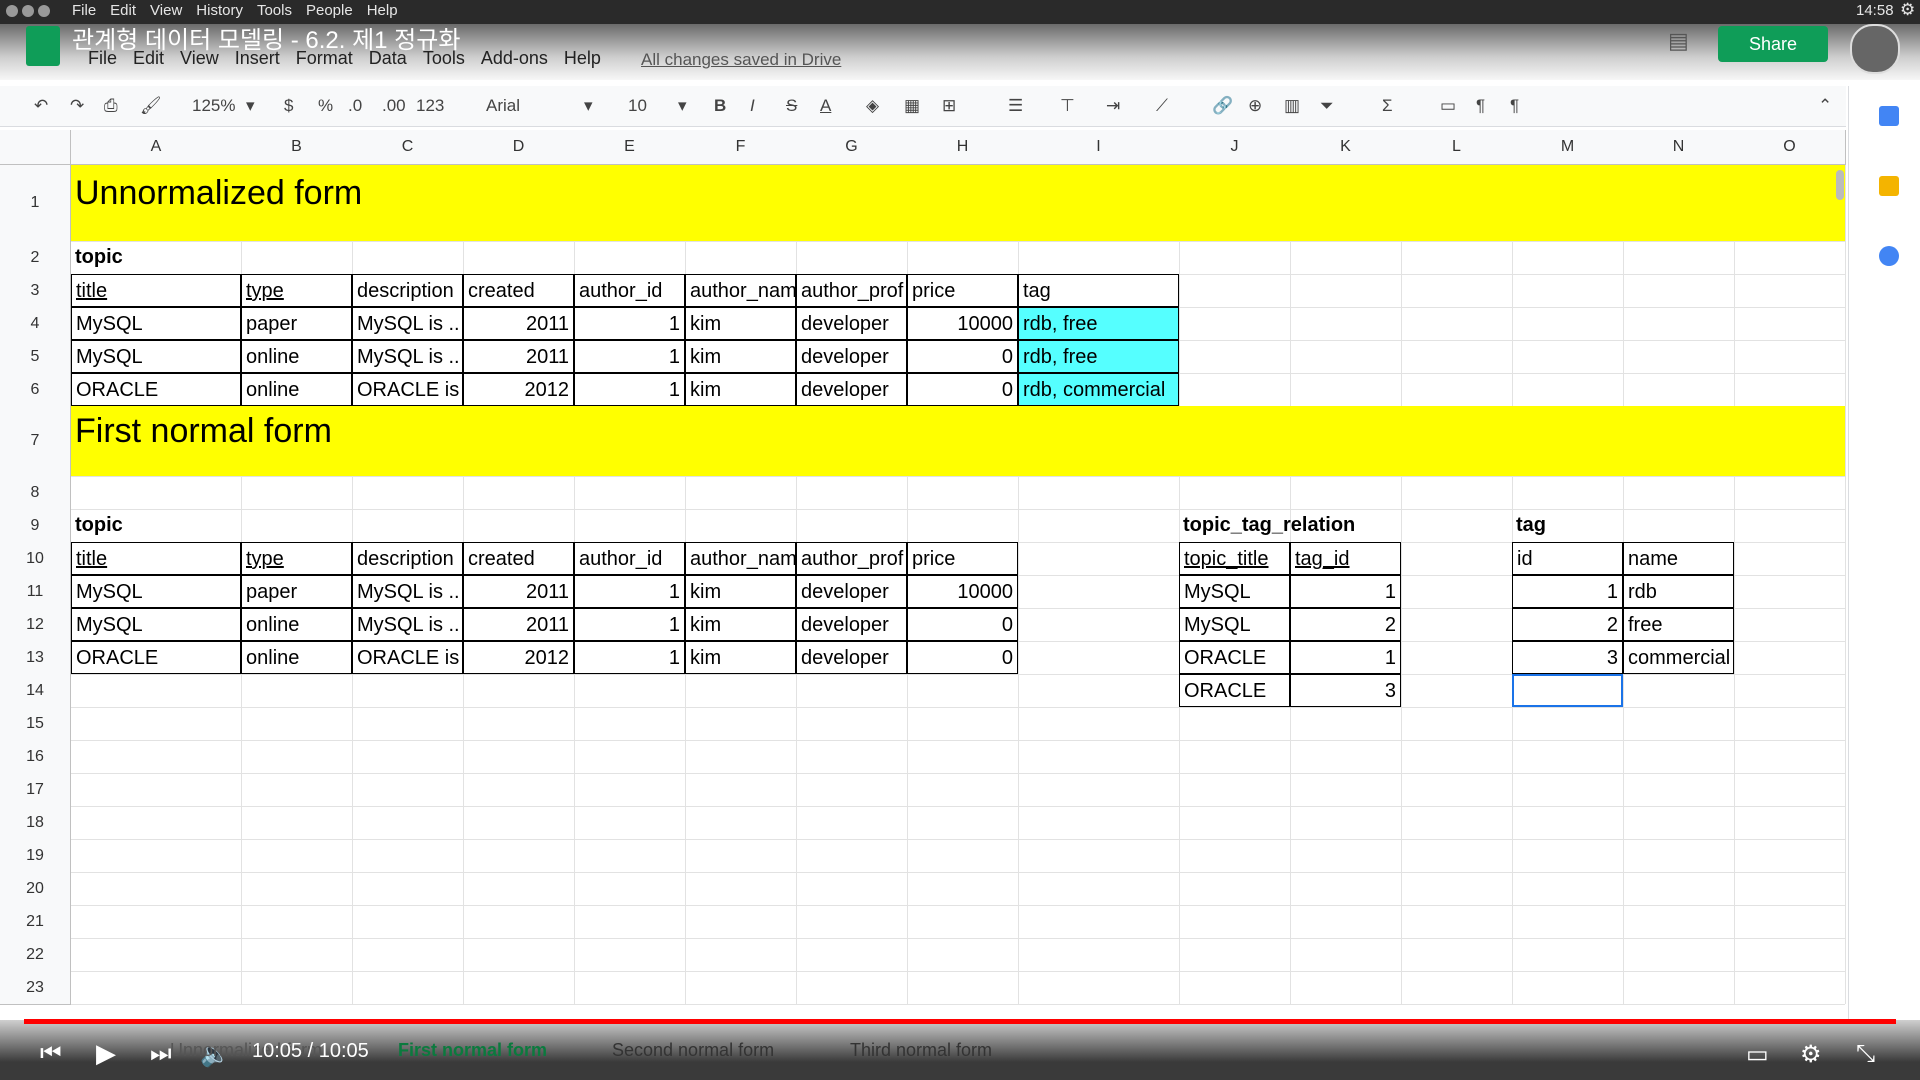 Image resolution: width=1920 pixels, height=1080 pixels. What do you see at coordinates (35, 691) in the screenshot?
I see `row-header-14: 14` at bounding box center [35, 691].